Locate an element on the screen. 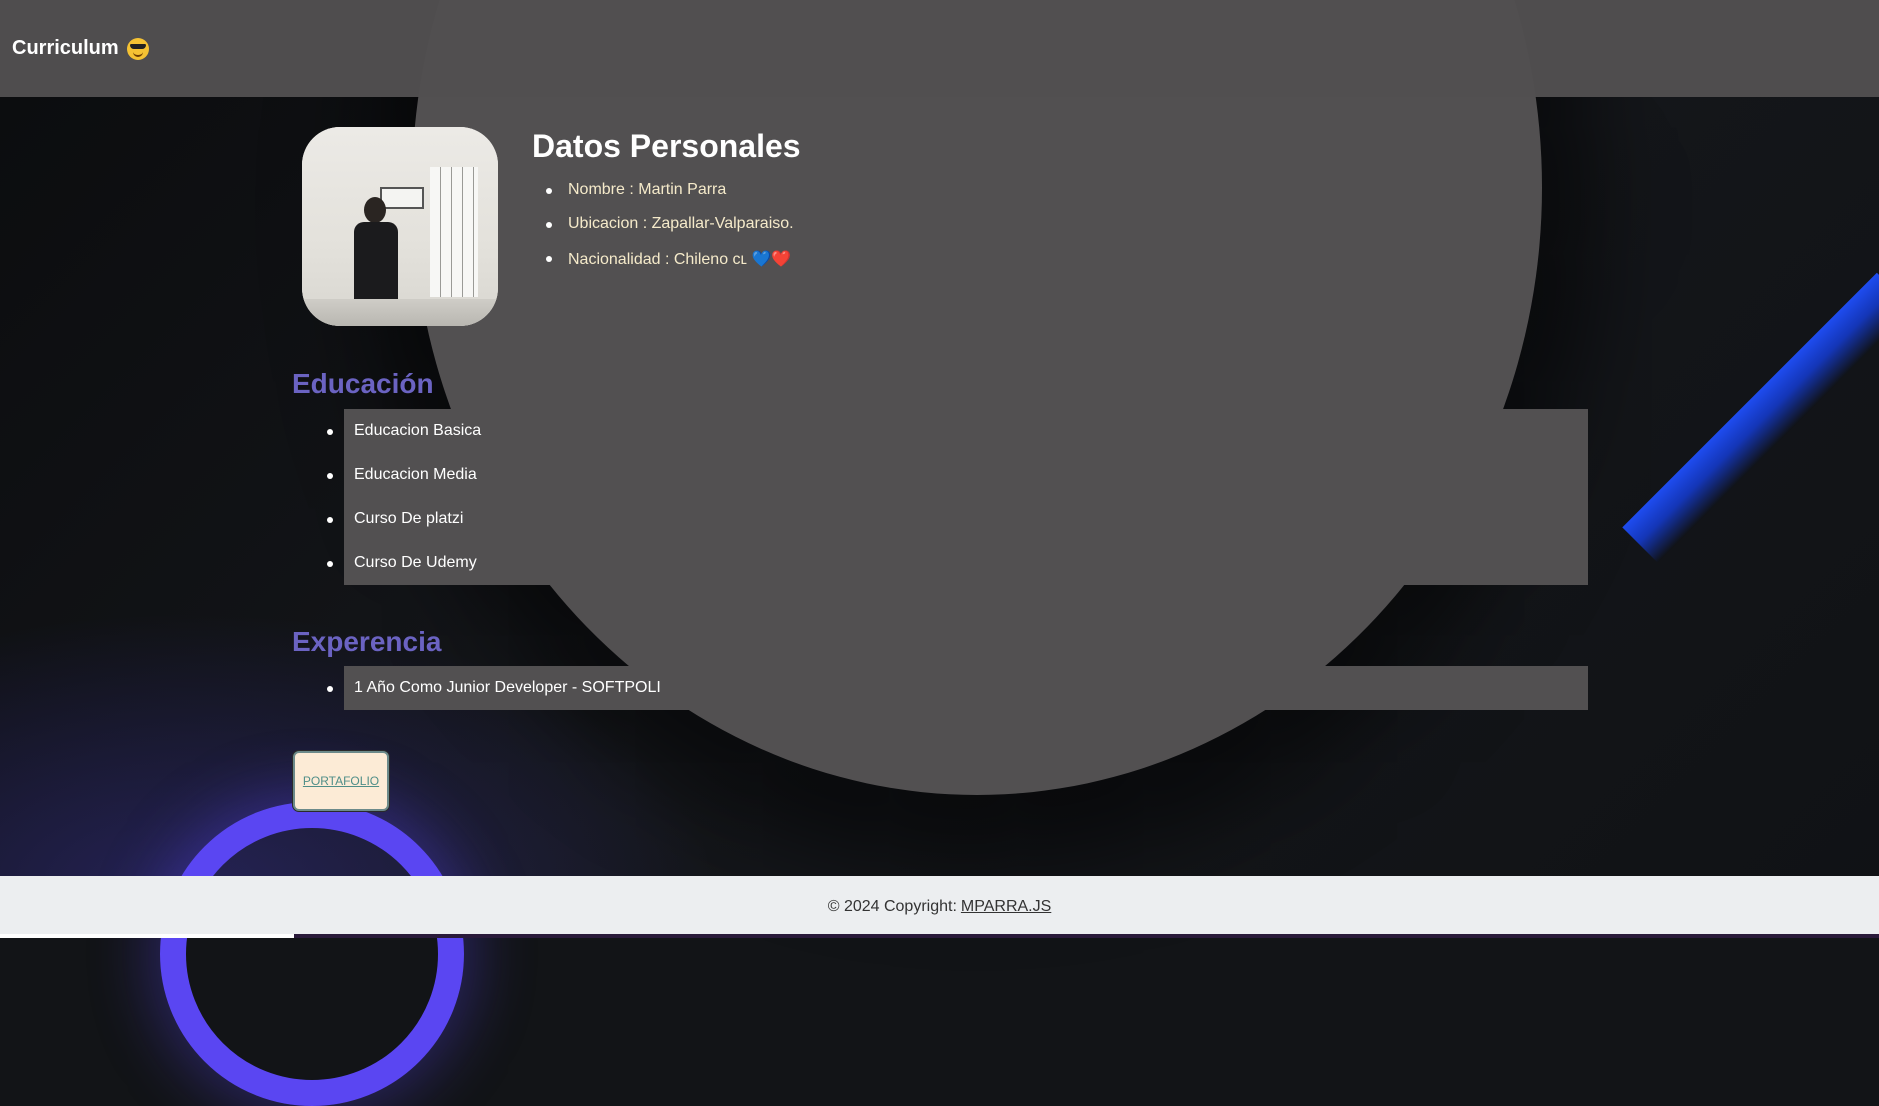 The height and width of the screenshot is (1106, 1879). footer-link: MPARRA.JS is located at coordinates (1006, 907).